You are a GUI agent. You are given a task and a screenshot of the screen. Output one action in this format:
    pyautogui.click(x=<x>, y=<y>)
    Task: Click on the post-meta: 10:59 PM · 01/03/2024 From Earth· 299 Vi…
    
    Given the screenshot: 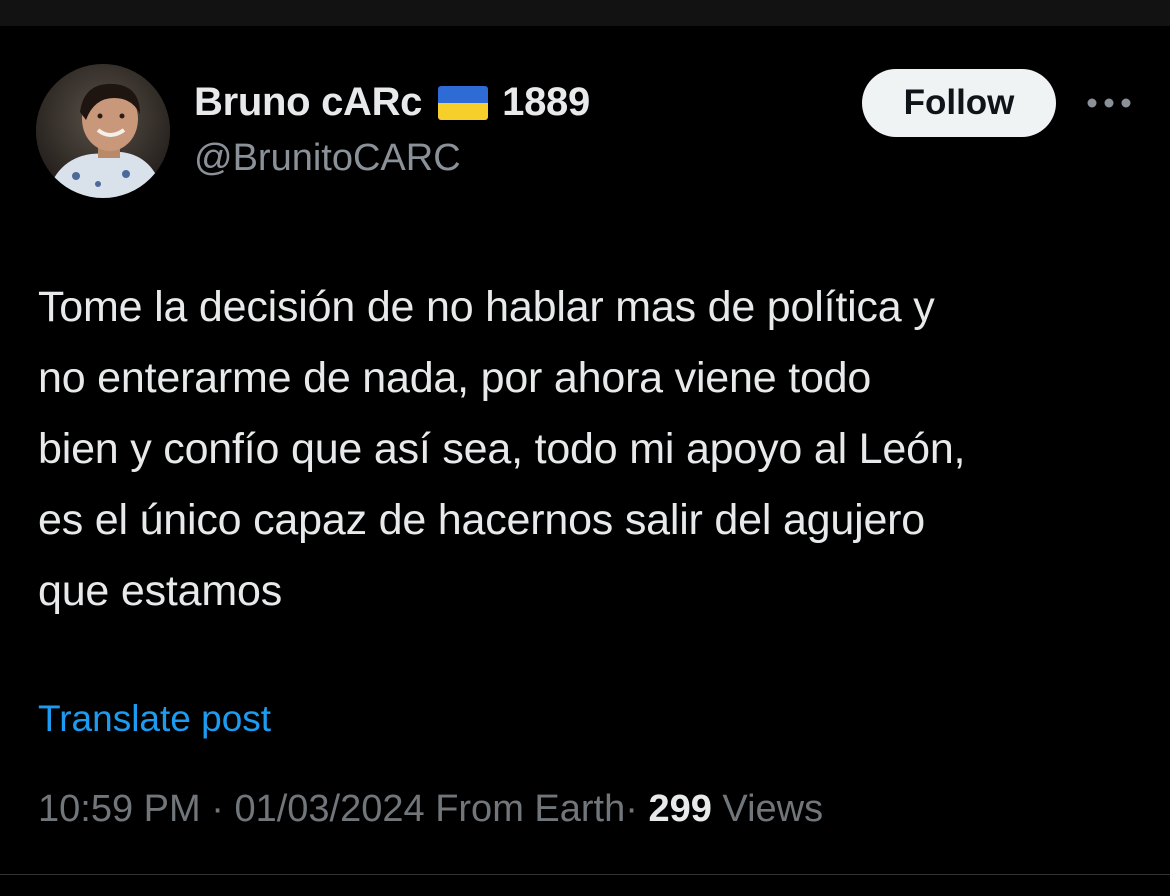 What is the action you would take?
    pyautogui.click(x=430, y=809)
    